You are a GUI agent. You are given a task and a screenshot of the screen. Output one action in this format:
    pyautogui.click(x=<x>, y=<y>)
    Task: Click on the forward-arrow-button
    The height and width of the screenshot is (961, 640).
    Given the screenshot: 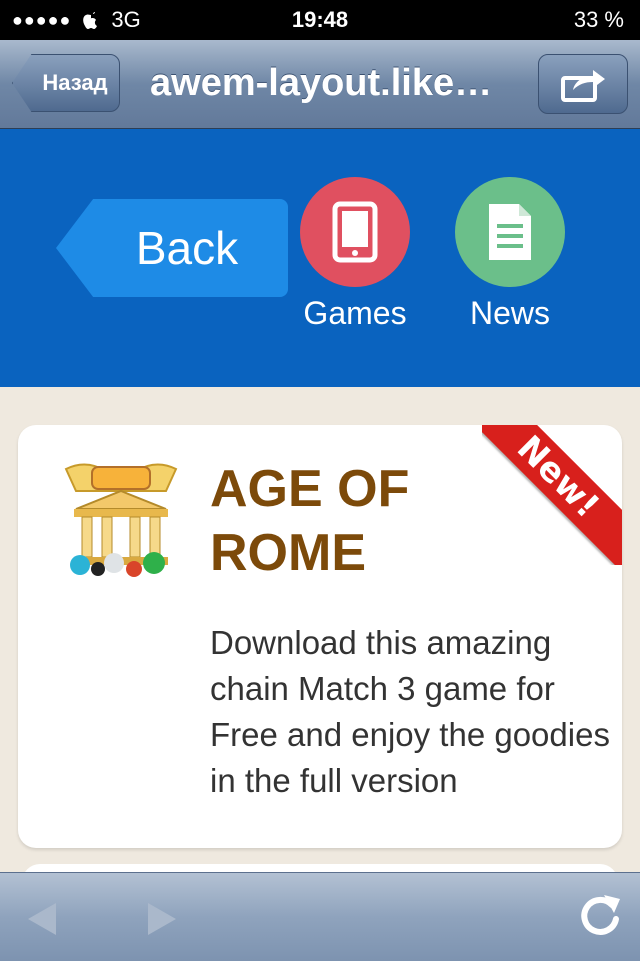 What is the action you would take?
    pyautogui.click(x=162, y=919)
    